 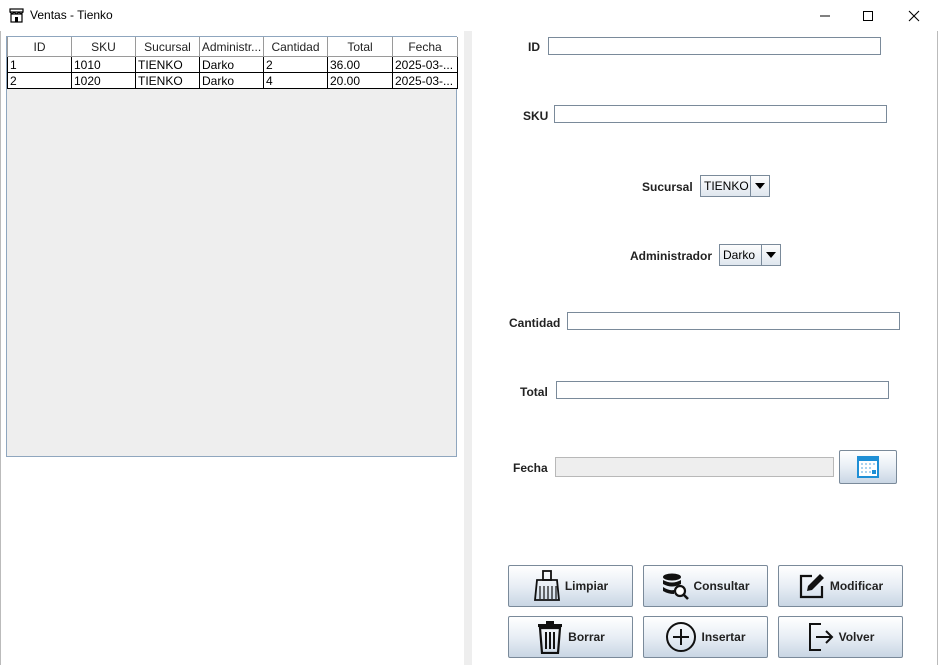 I want to click on edit-icon, so click(x=811, y=586).